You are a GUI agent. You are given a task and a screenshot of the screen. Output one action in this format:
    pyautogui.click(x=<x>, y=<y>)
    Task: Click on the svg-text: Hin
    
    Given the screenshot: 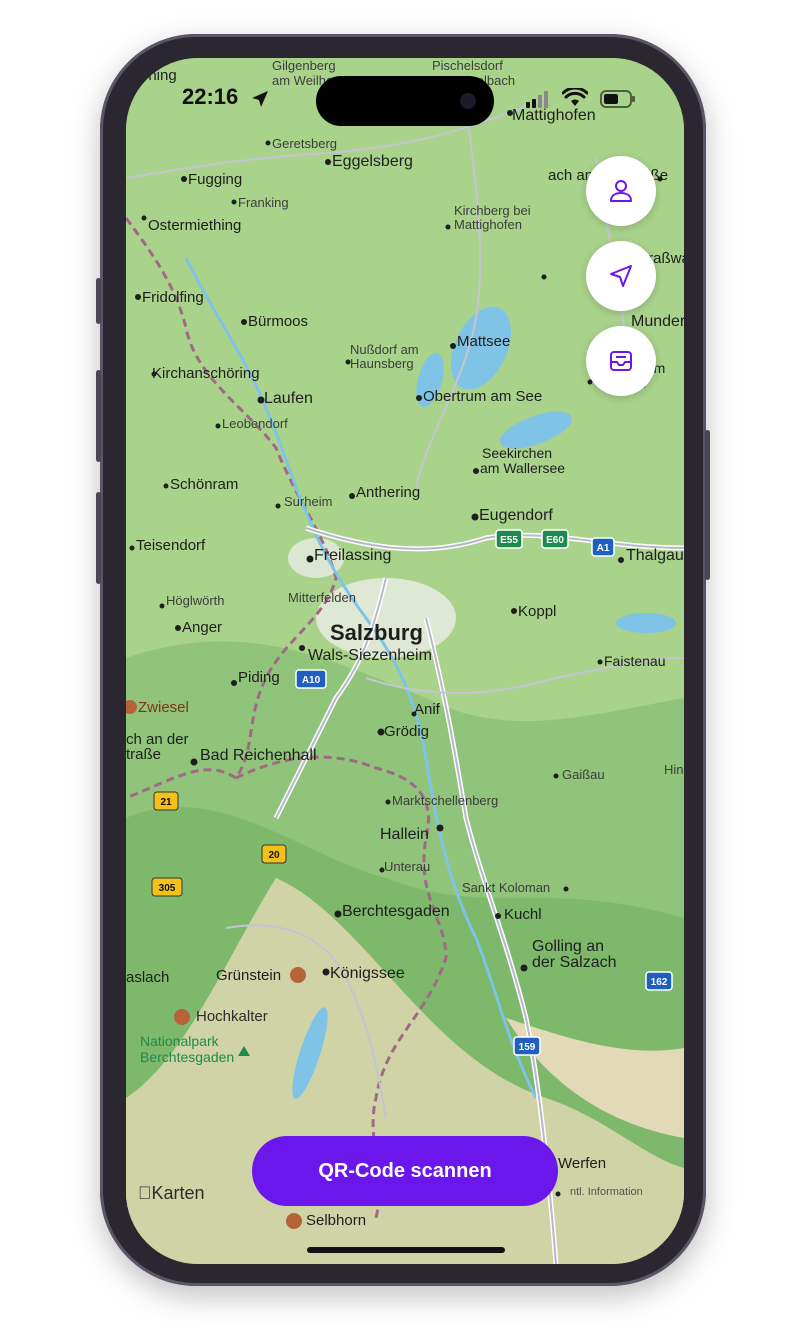 What is the action you would take?
    pyautogui.click(x=674, y=769)
    